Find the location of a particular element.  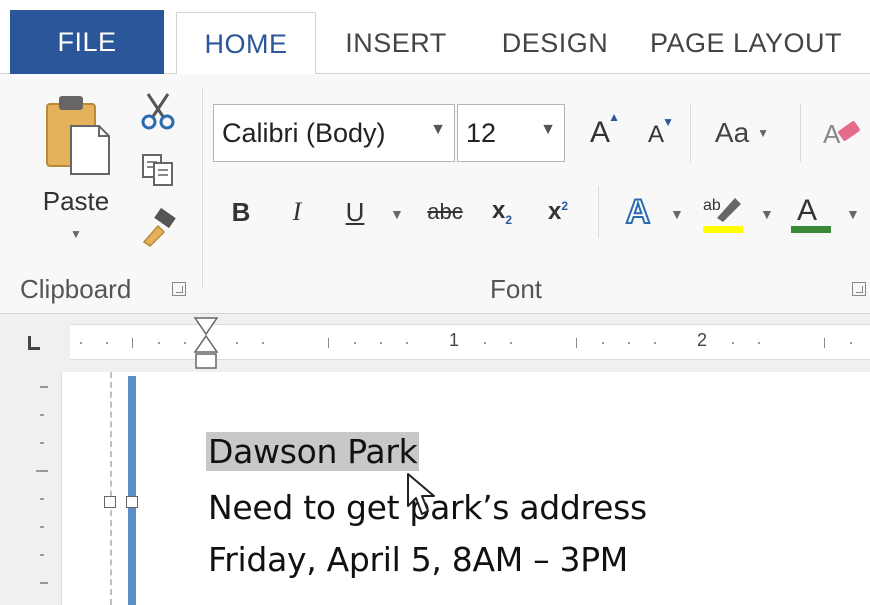

highlighter-icon: ab is located at coordinates (723, 215).